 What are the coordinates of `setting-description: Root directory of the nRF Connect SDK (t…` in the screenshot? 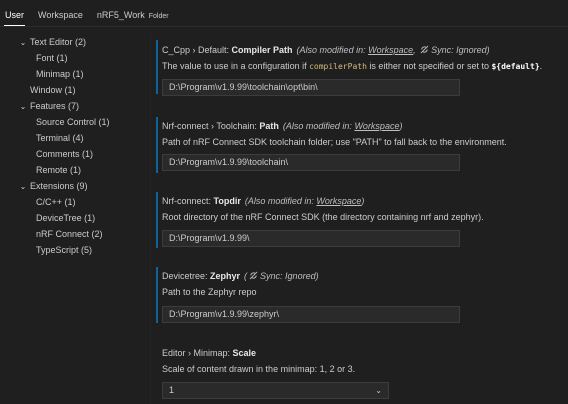 It's located at (323, 217).